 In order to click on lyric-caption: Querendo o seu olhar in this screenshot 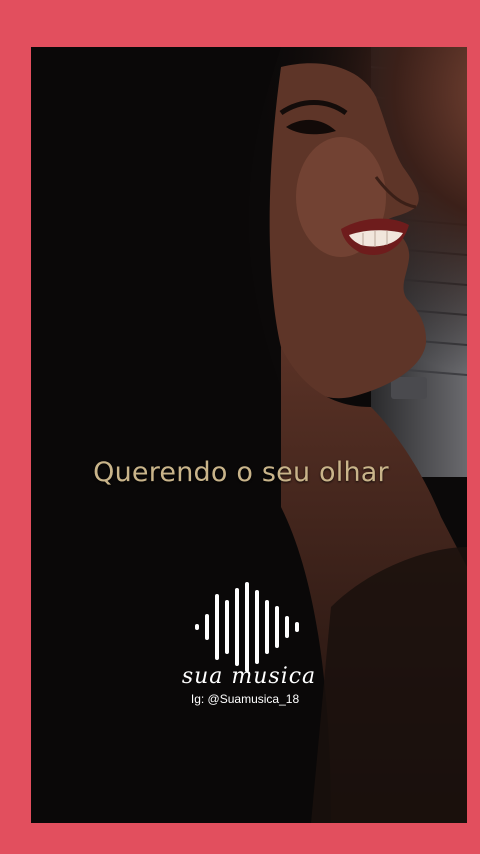, I will do `click(241, 472)`.